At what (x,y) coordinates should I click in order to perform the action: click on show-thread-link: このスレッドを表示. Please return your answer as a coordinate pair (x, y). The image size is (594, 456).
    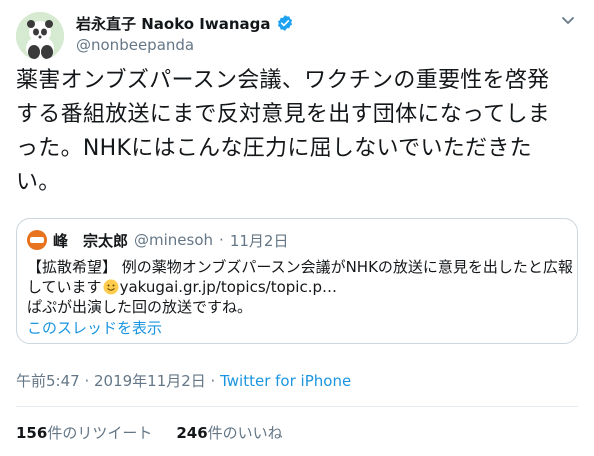
    Looking at the image, I should click on (94, 327).